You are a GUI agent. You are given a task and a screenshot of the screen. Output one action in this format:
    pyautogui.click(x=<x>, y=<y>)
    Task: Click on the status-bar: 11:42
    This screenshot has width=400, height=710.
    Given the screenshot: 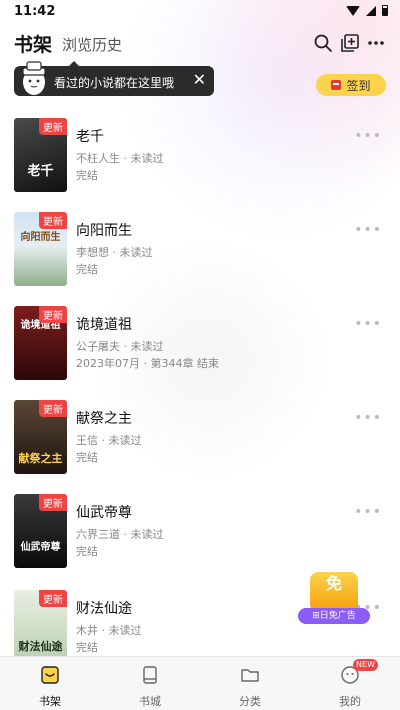 What is the action you would take?
    pyautogui.click(x=200, y=12)
    